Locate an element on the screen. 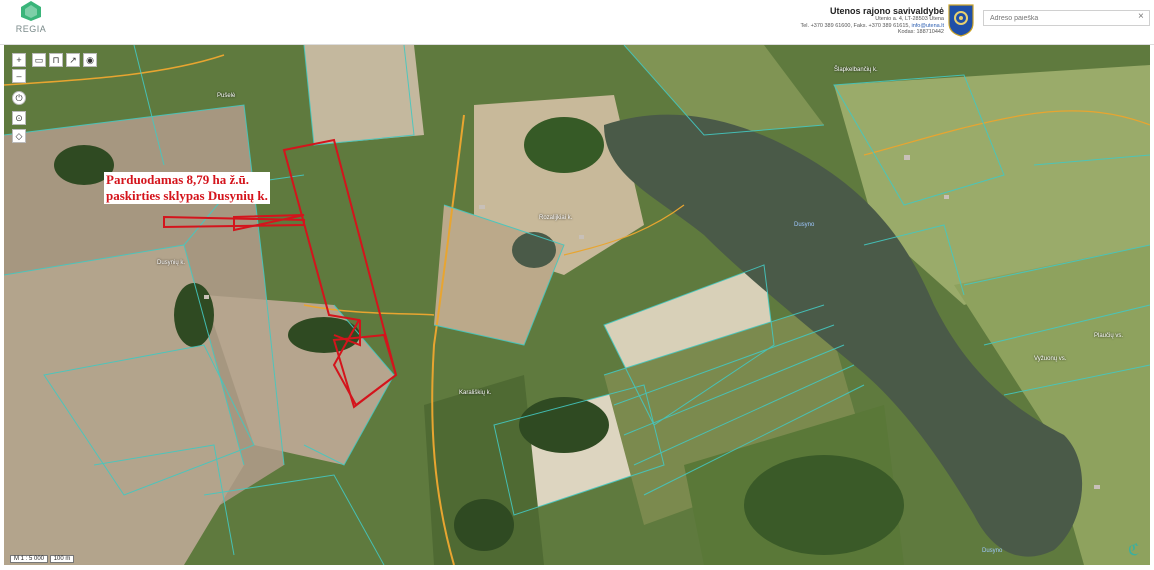  scale-bar: M 1 : 5 000 100 m is located at coordinates (42, 559).